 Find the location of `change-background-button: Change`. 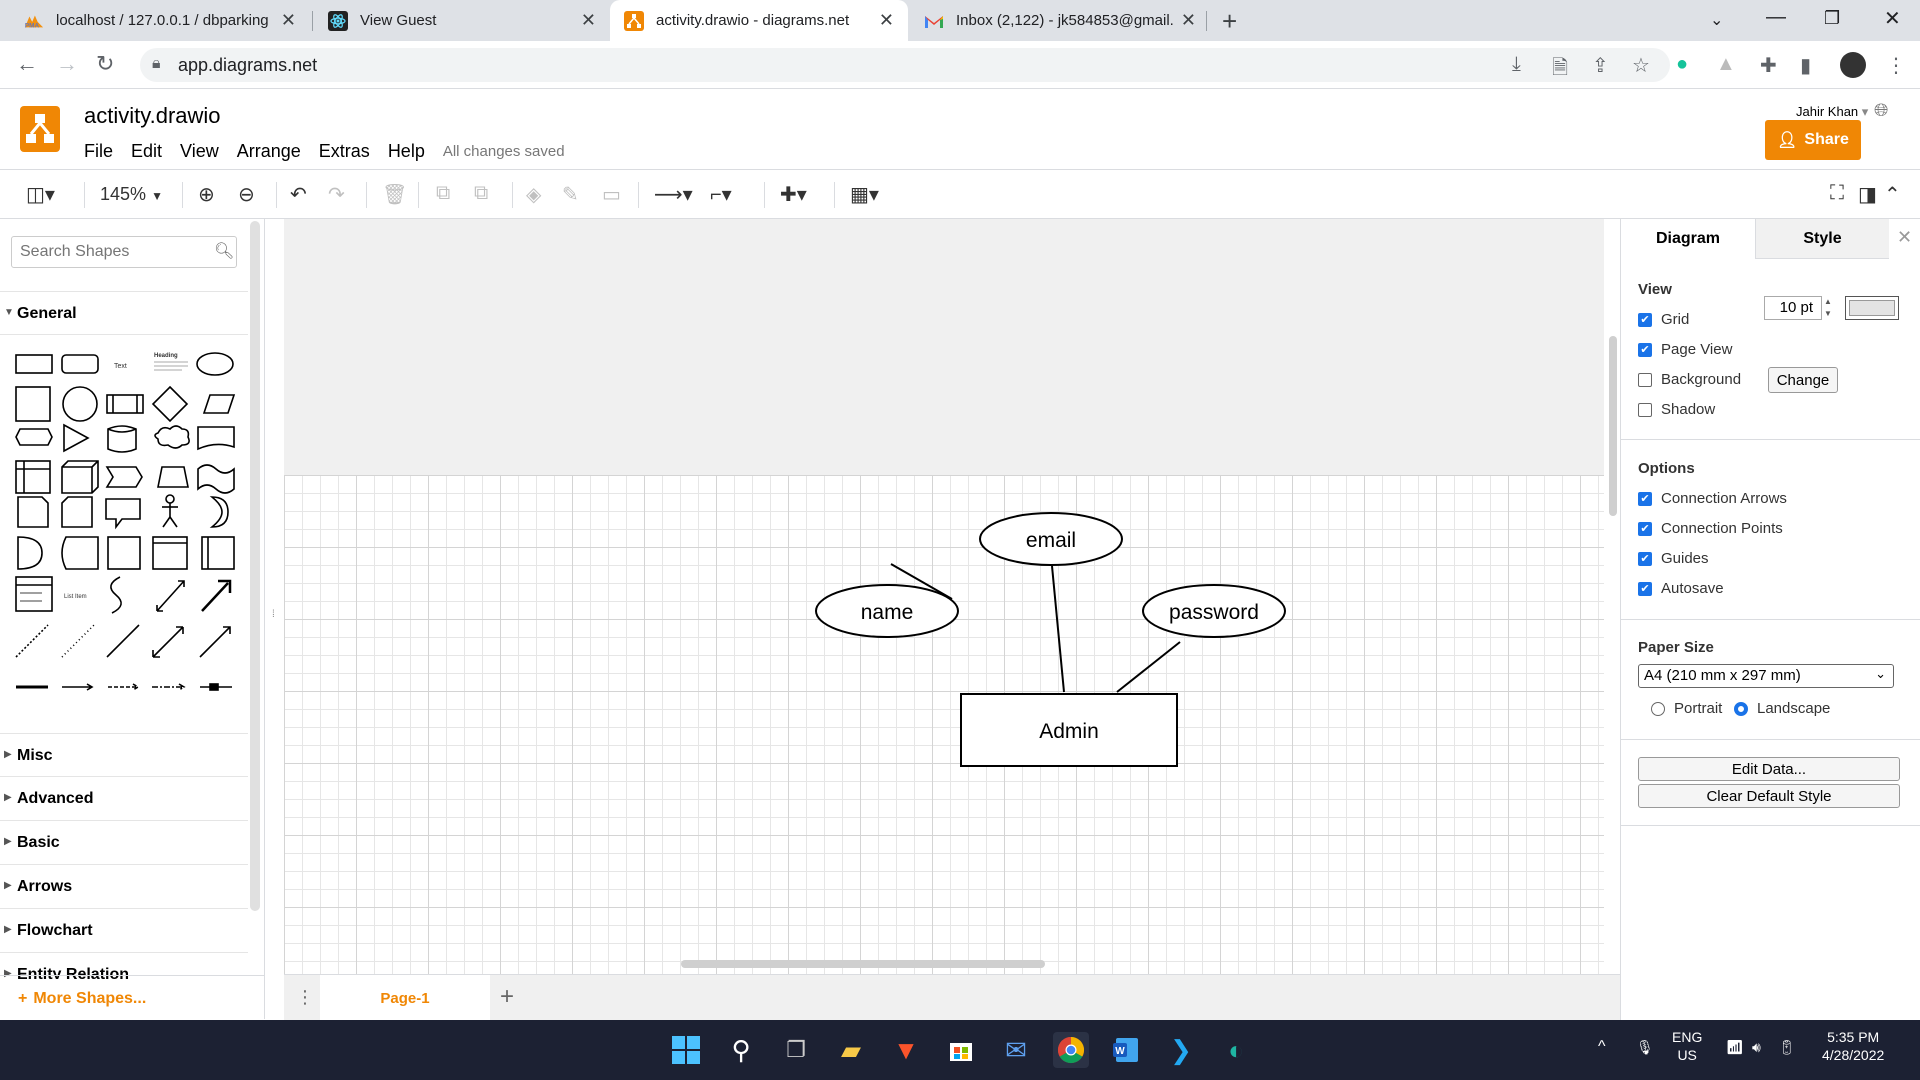

change-background-button: Change is located at coordinates (1803, 380).